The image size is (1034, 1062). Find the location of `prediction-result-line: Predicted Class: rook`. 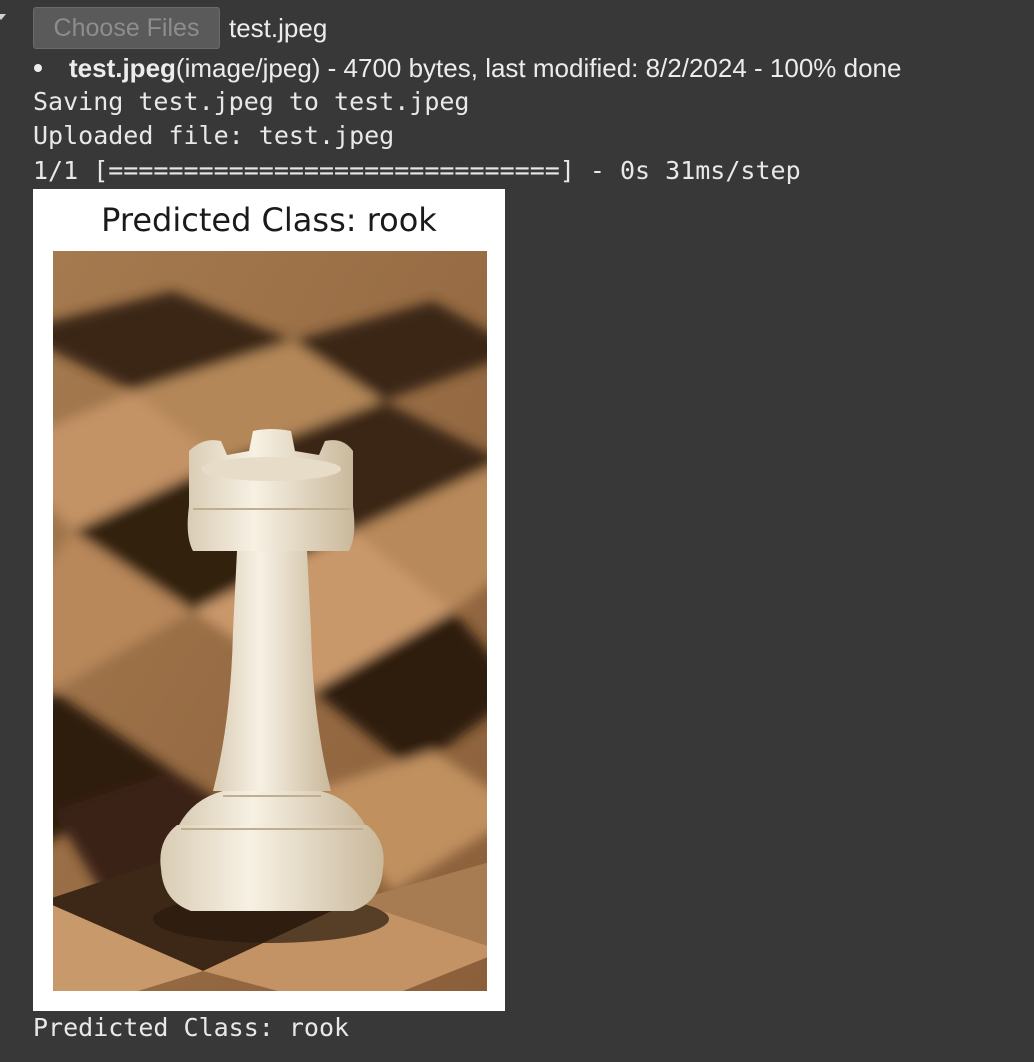

prediction-result-line: Predicted Class: rook is located at coordinates (191, 1027).